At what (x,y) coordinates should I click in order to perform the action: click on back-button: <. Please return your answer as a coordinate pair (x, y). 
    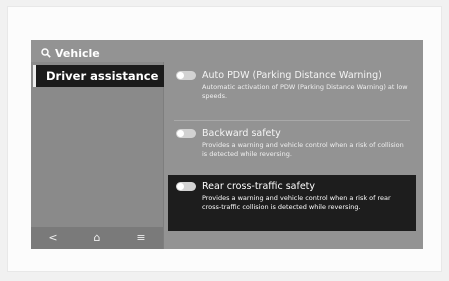
    Looking at the image, I should click on (53, 238).